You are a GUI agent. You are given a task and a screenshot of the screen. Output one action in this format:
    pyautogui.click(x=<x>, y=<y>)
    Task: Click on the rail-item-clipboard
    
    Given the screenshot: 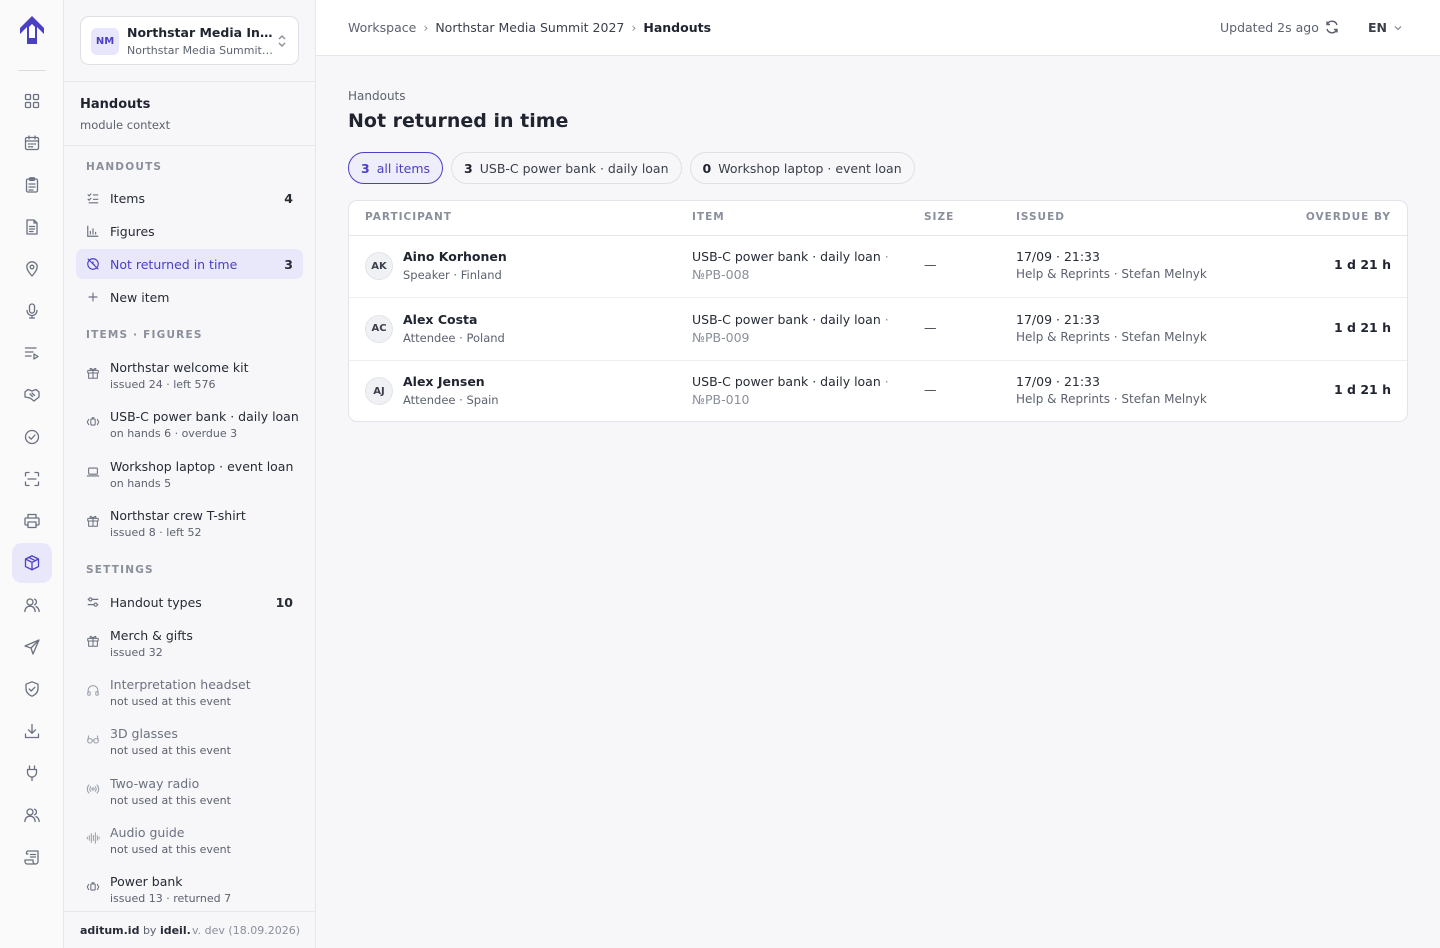 What is the action you would take?
    pyautogui.click(x=32, y=185)
    